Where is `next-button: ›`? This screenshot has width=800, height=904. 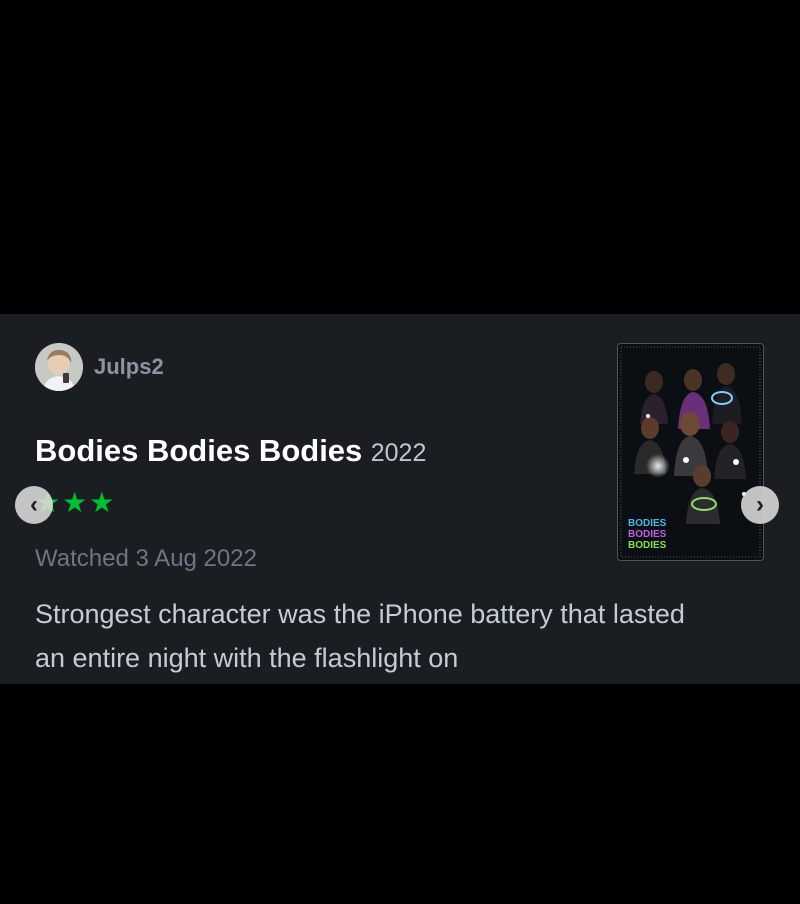 next-button: › is located at coordinates (760, 505).